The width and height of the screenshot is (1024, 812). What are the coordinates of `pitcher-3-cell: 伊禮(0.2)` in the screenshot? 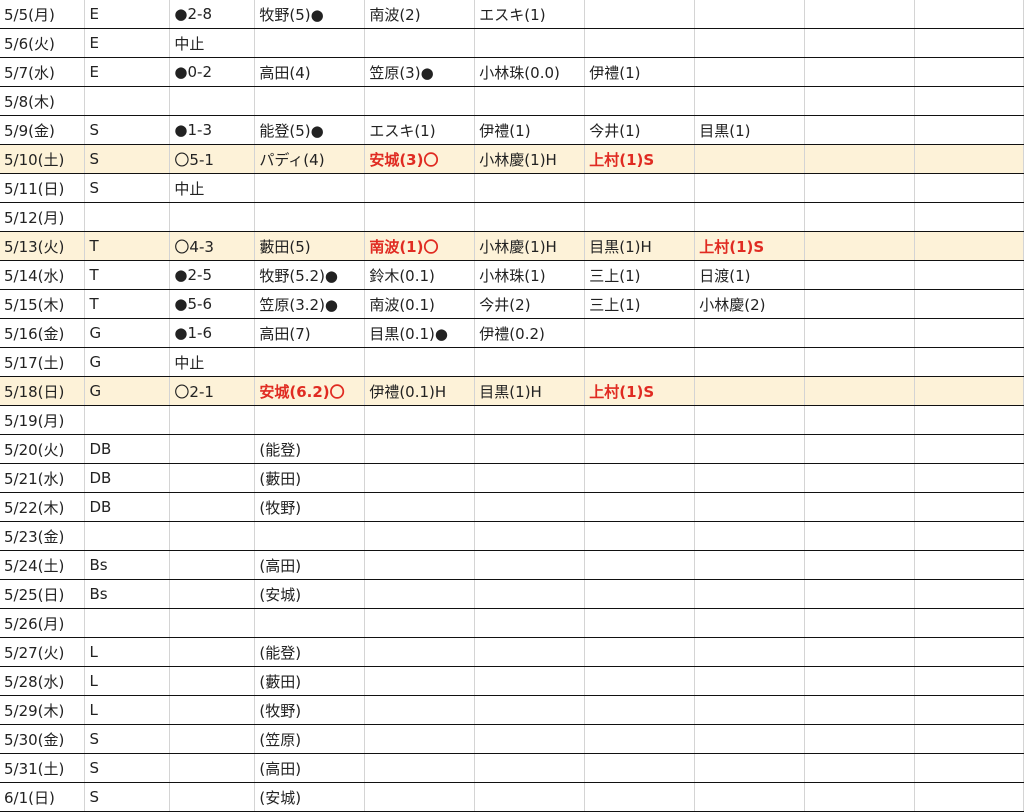 It's located at (530, 333).